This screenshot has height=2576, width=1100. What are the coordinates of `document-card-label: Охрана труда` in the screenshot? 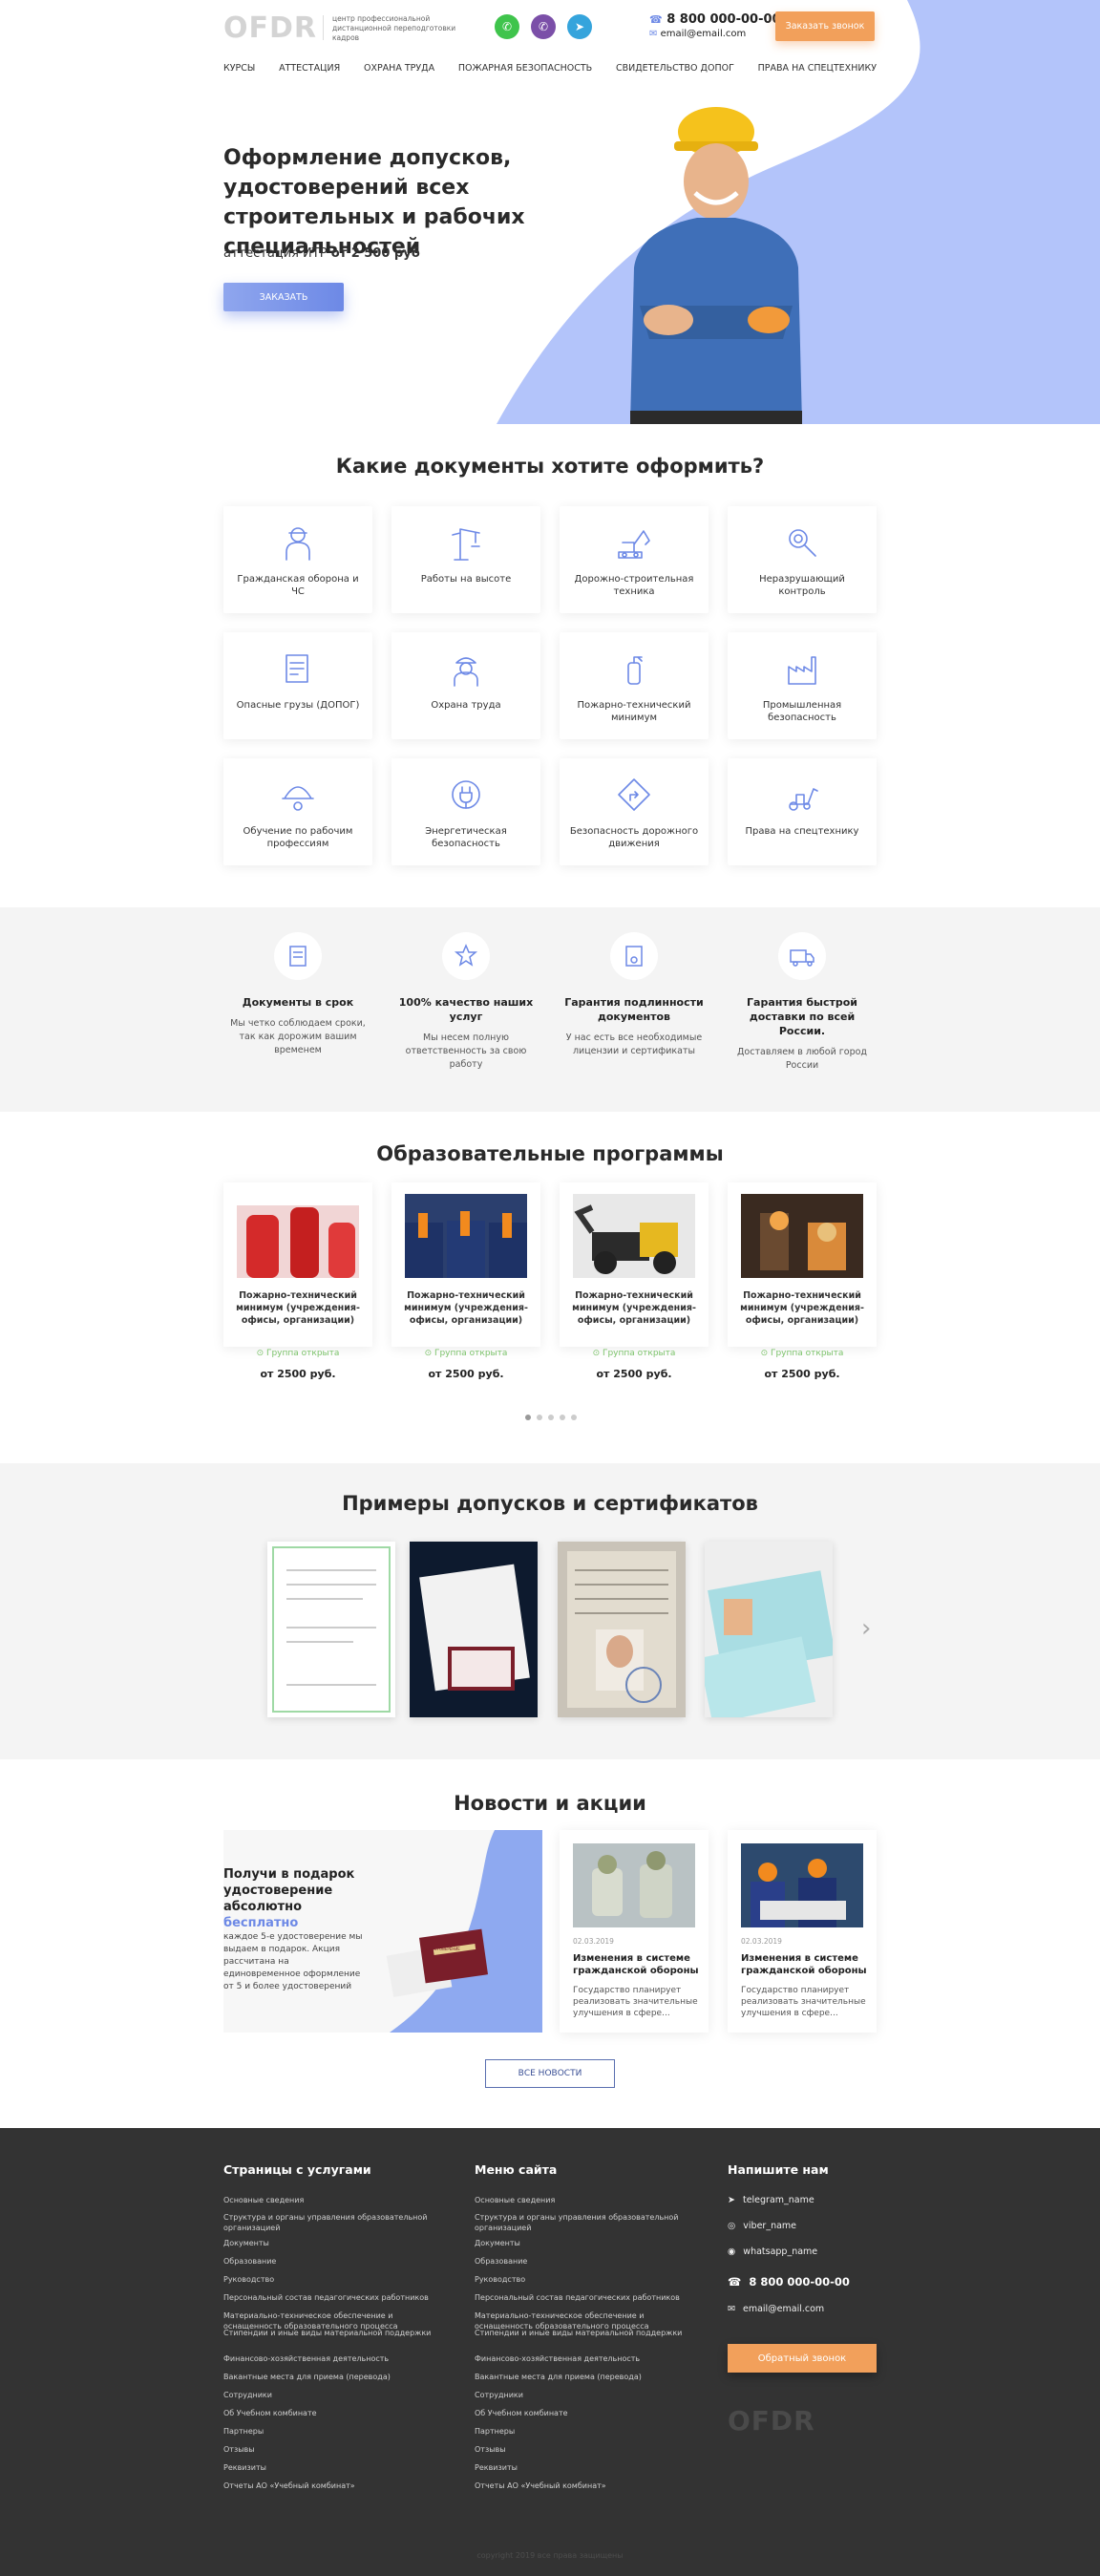 It's located at (466, 705).